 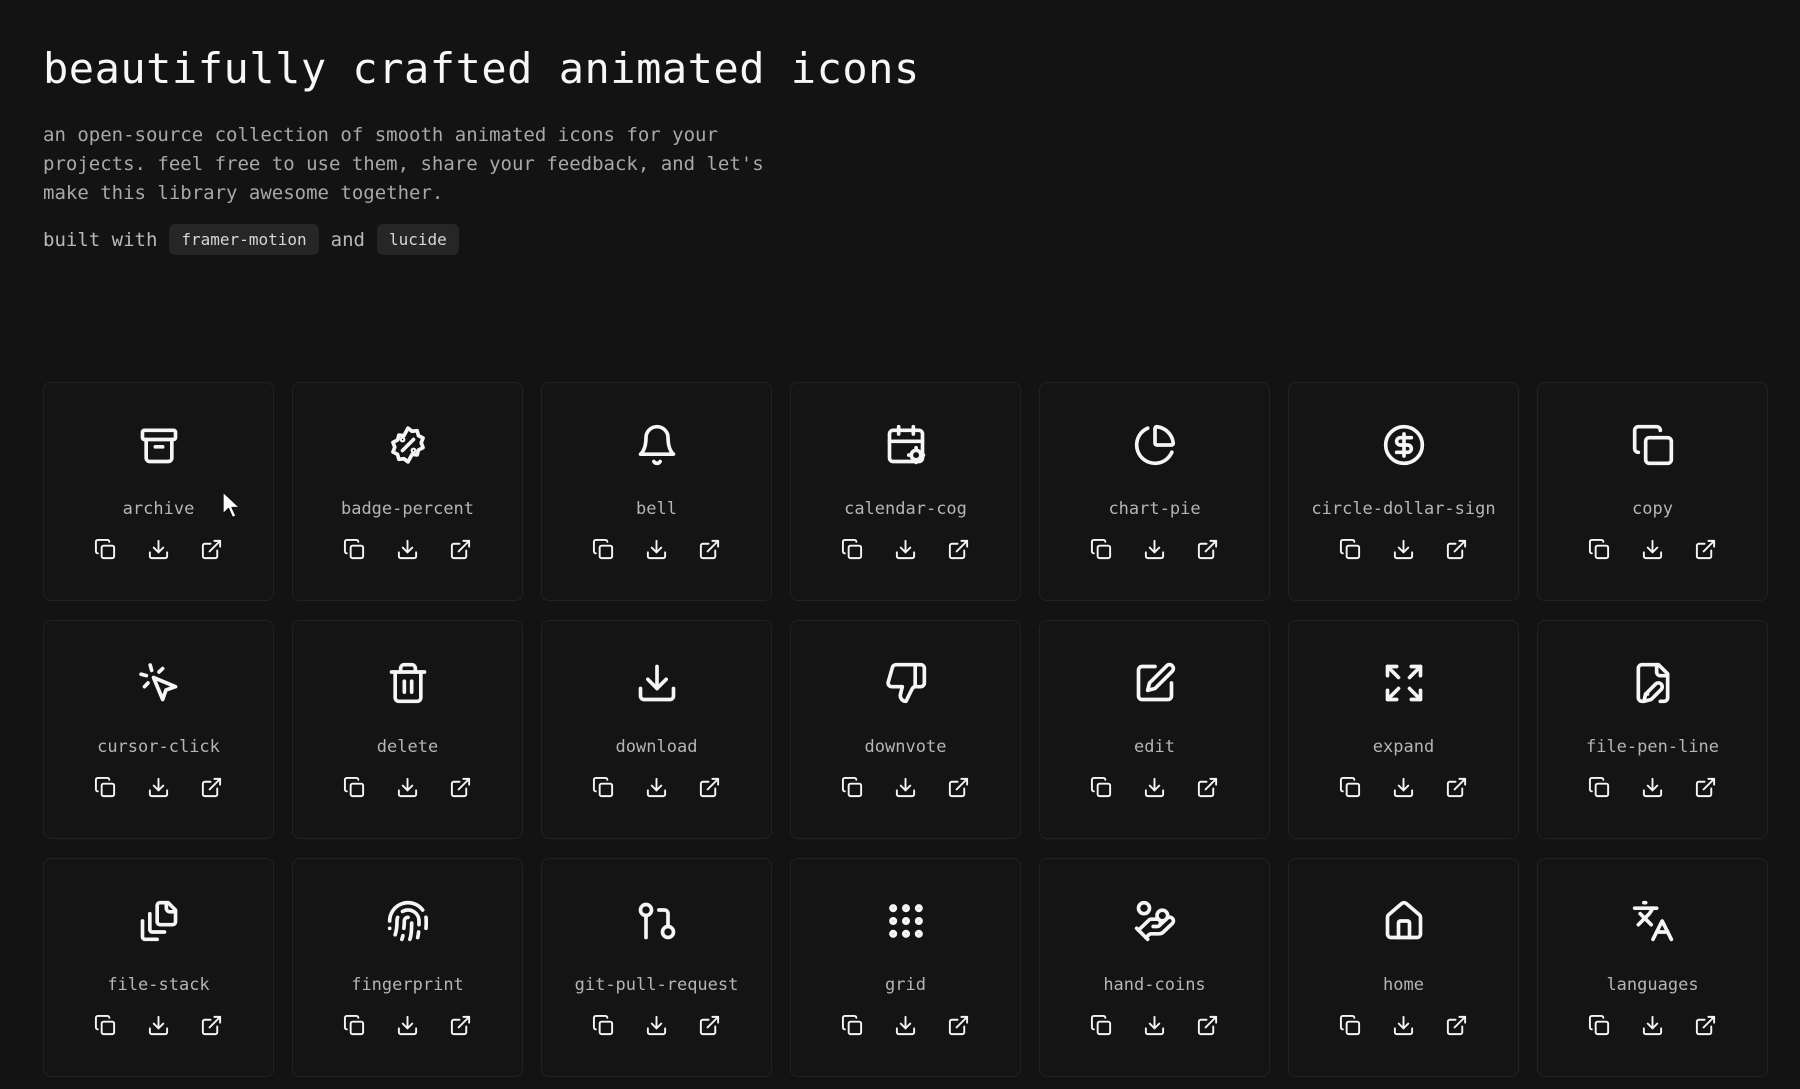 What do you see at coordinates (656, 729) in the screenshot?
I see `icon-card-download: download` at bounding box center [656, 729].